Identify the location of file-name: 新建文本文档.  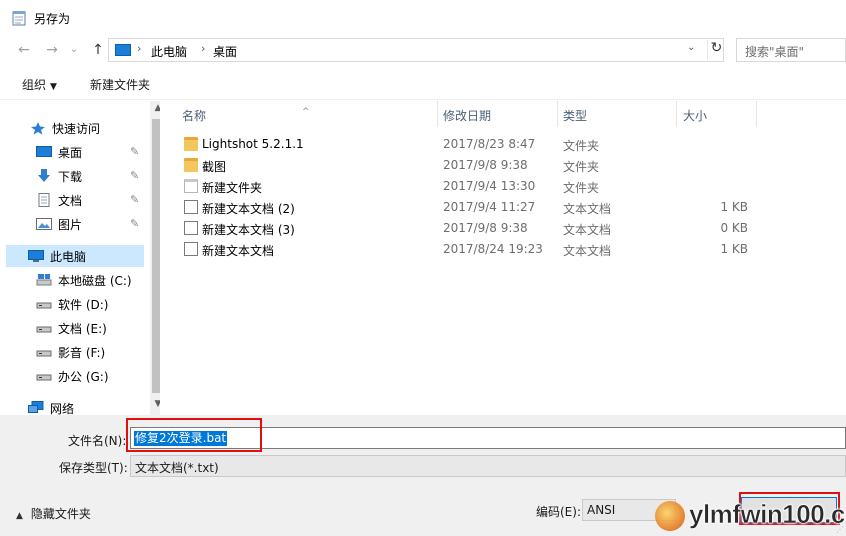
(238, 251).